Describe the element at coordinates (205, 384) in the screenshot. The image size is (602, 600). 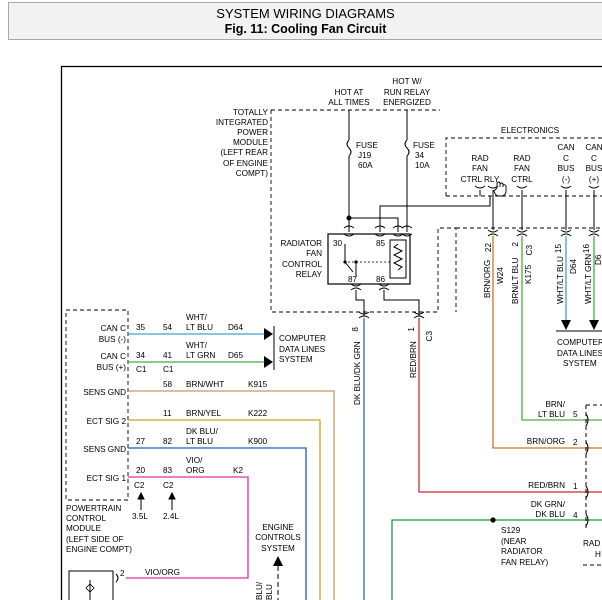
I see `svg-text: BRN/WHT` at that location.